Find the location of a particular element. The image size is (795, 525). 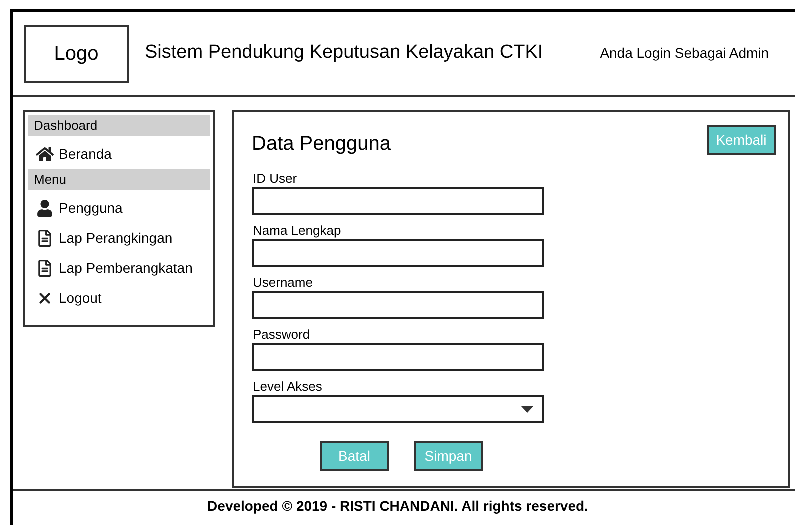

app-title: Sistem Pendukung Keputusan Kelayakan CTKI is located at coordinates (344, 53).